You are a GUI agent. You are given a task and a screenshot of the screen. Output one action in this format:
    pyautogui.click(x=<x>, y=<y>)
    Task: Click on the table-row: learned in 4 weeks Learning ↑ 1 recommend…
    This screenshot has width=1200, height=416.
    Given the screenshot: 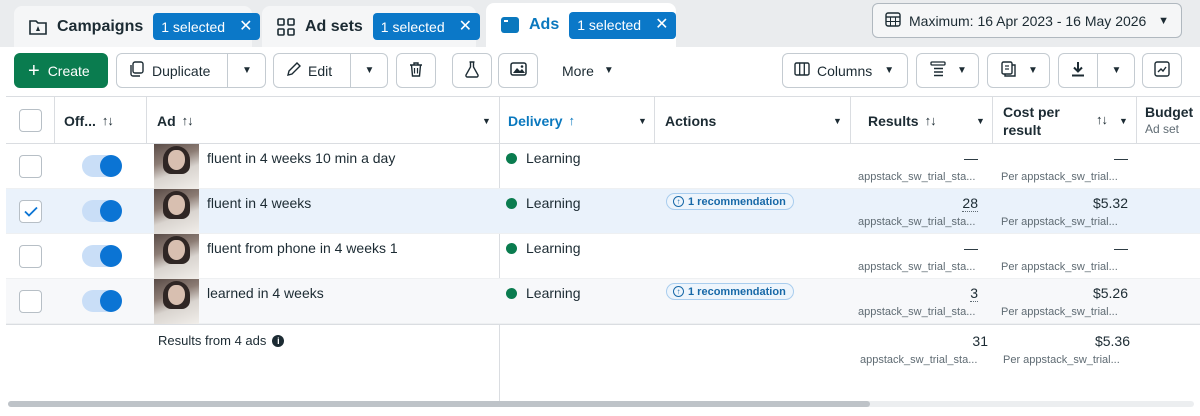 What is the action you would take?
    pyautogui.click(x=603, y=301)
    